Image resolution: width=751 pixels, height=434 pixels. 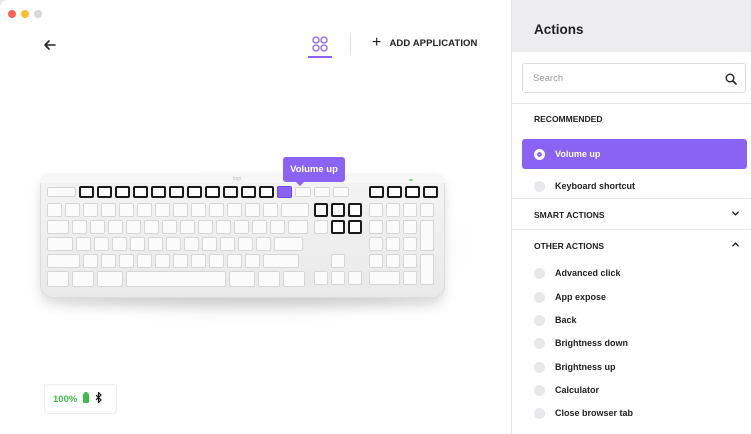 What do you see at coordinates (320, 44) in the screenshot?
I see `all-applications-icon` at bounding box center [320, 44].